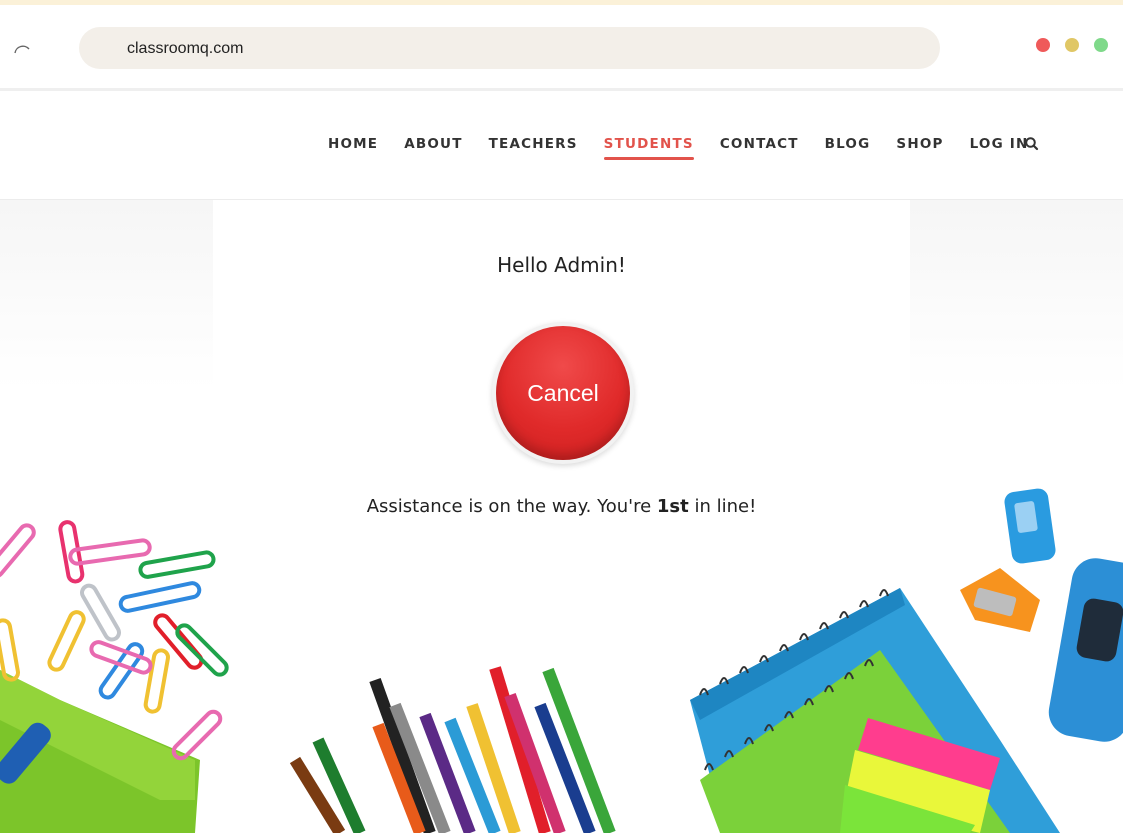  Describe the element at coordinates (185, 48) in the screenshot. I see `address-bar-url: classroomq.com` at that location.